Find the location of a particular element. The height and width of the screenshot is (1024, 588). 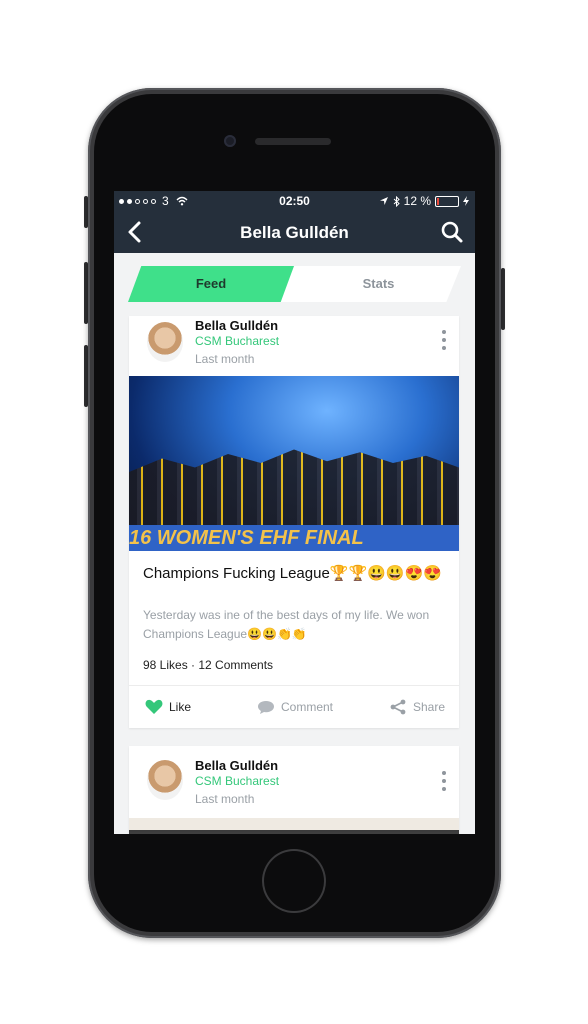

post-actions: Like Comment Share is located at coordinates (294, 707).